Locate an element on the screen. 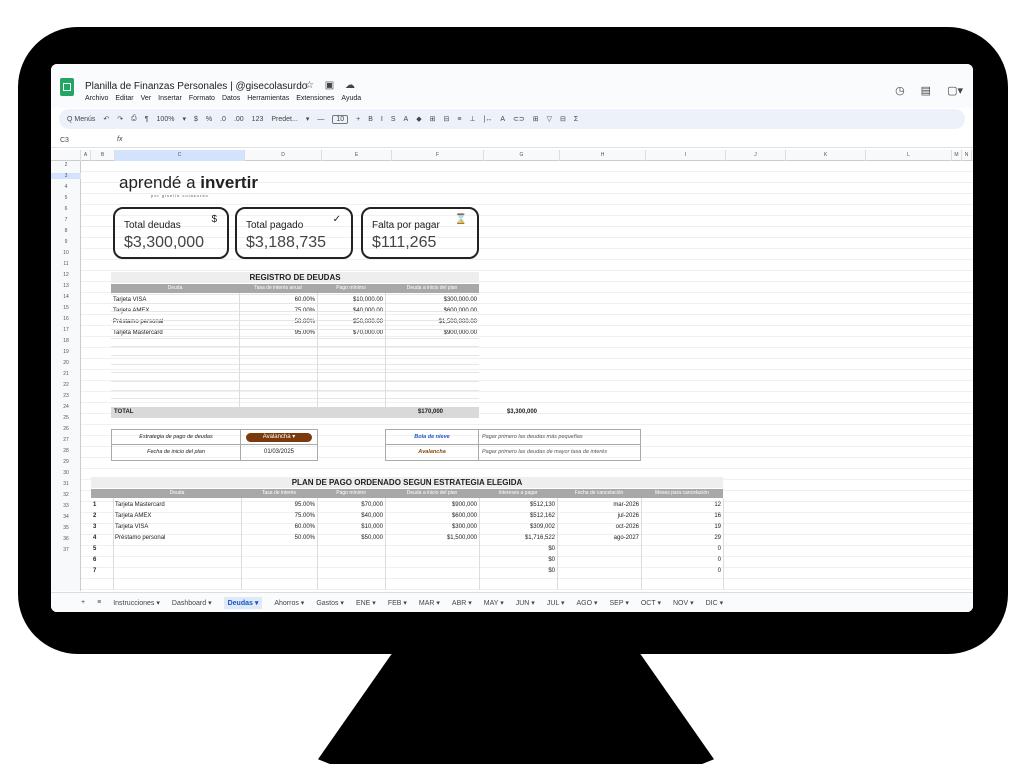 The image size is (1024, 768). plan-cell: $0 is located at coordinates (518, 560).